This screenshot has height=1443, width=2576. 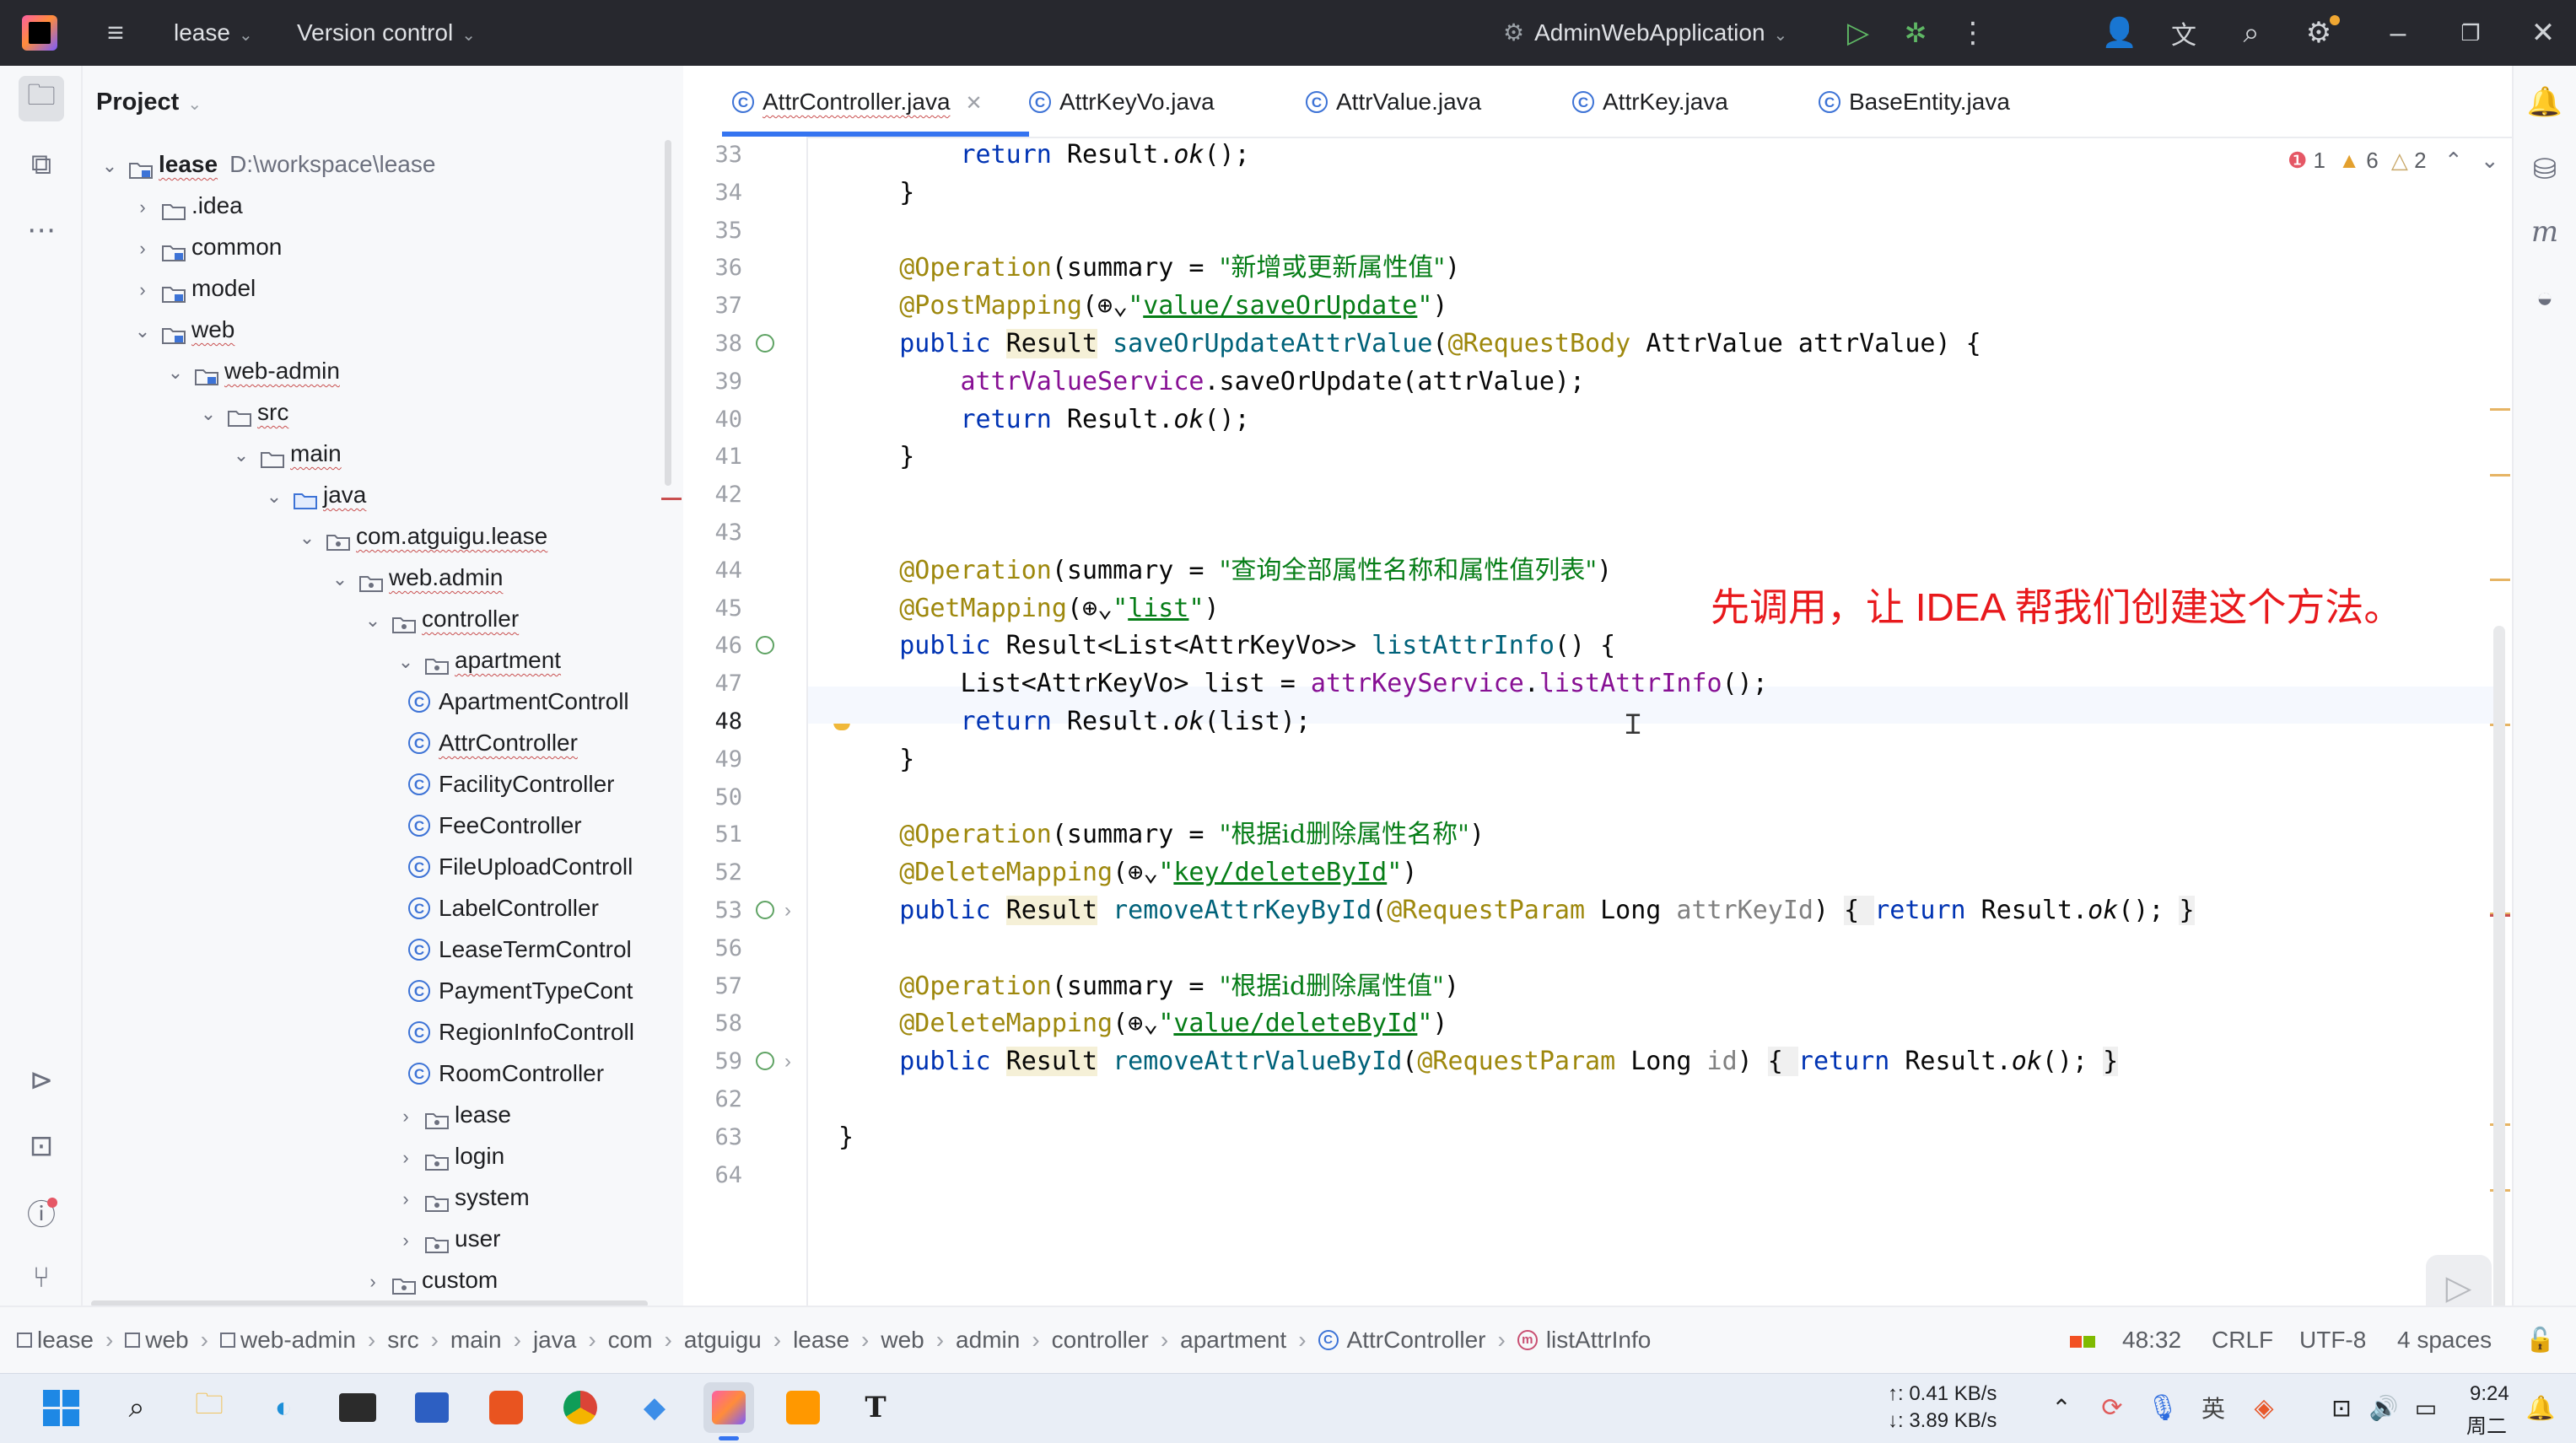 I want to click on tree-item: ⌄ lease D:\workspace\lease, so click(x=267, y=164).